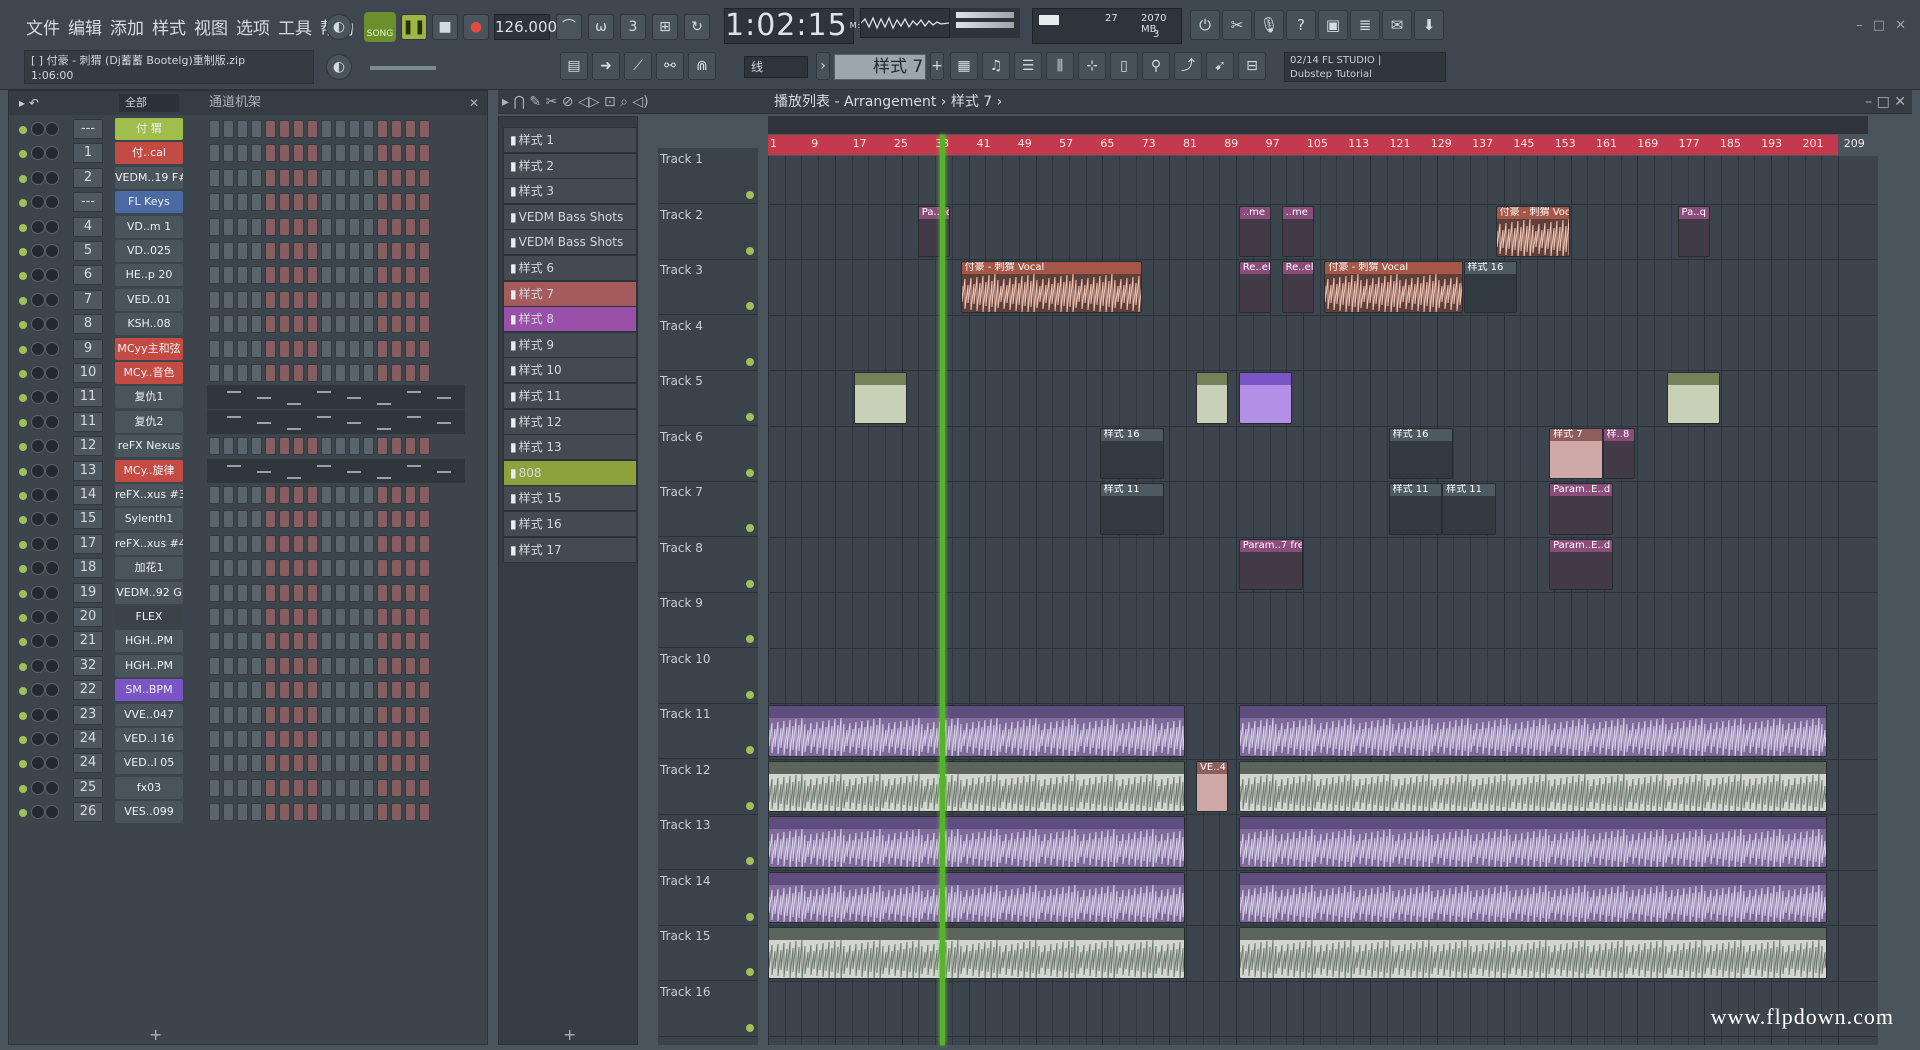 This screenshot has height=1050, width=1920. What do you see at coordinates (708, 620) in the screenshot?
I see `track-header: Track 9` at bounding box center [708, 620].